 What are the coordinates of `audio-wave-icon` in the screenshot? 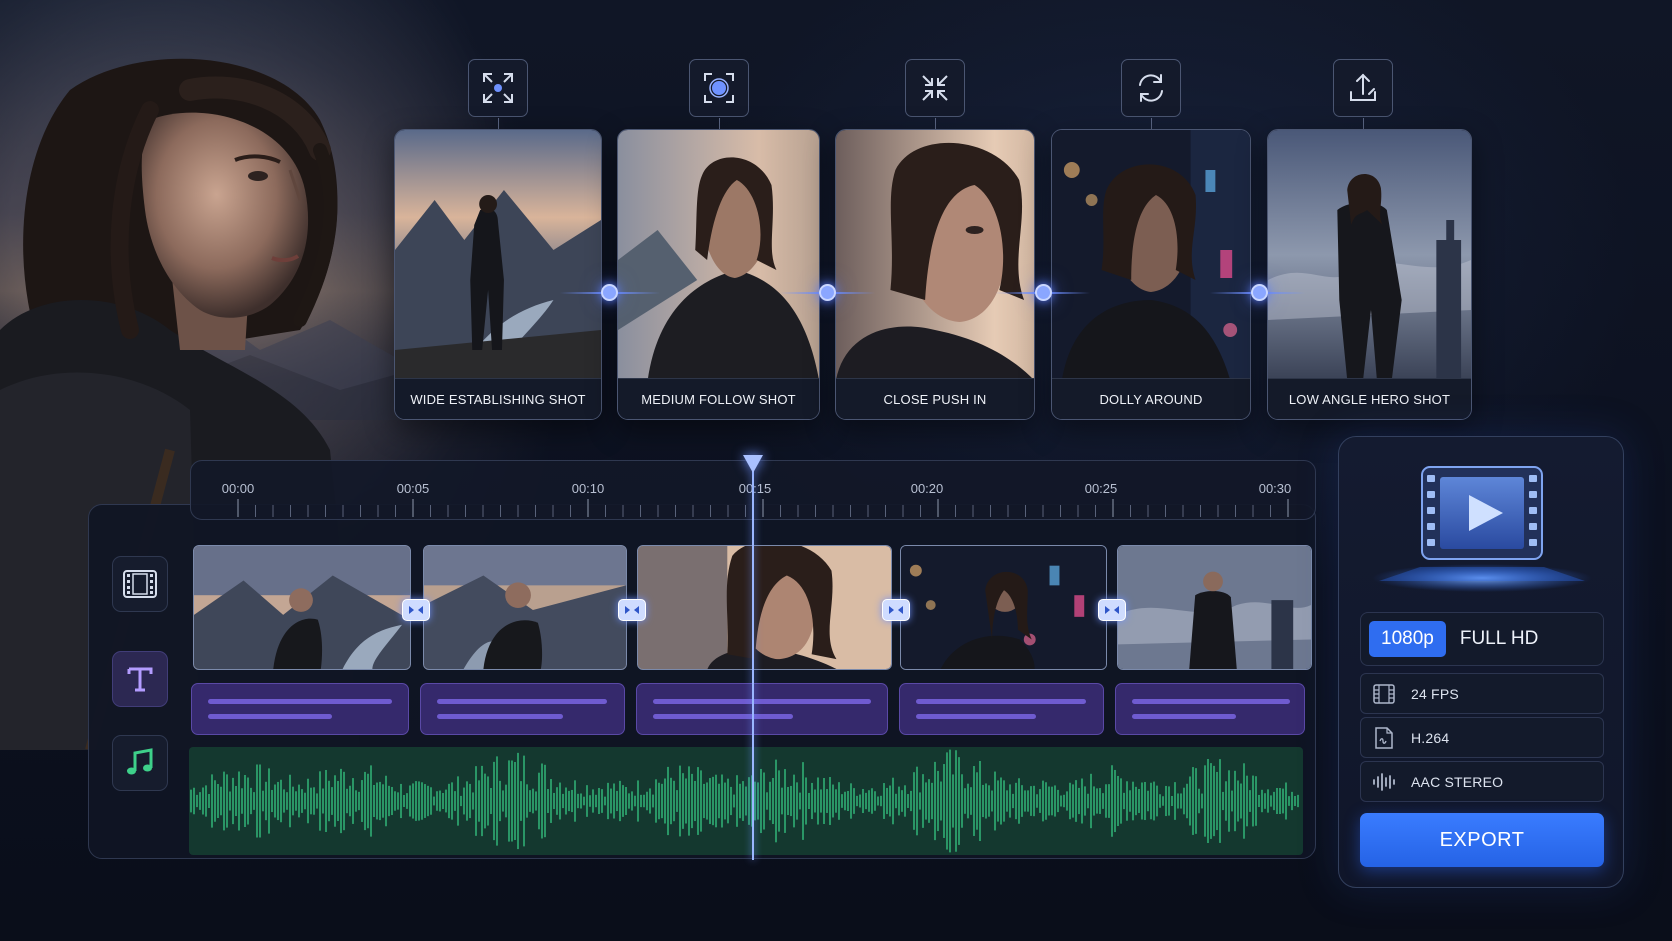 It's located at (1384, 782).